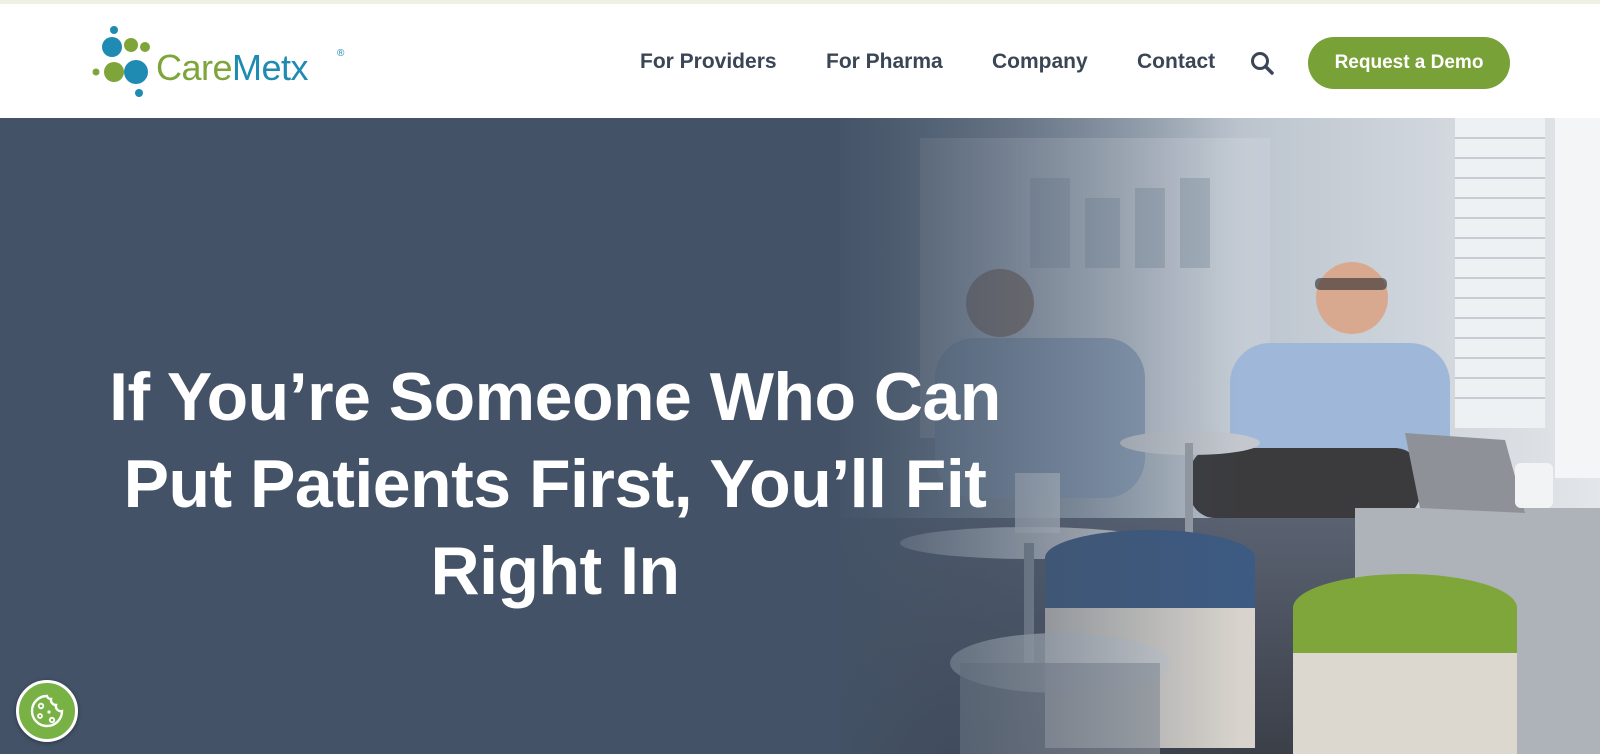 The width and height of the screenshot is (1600, 754). I want to click on nav-company: Company, so click(1040, 62).